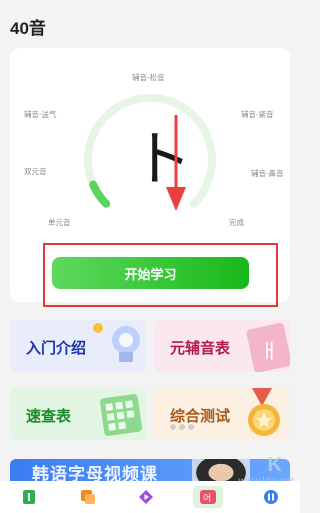 The width and height of the screenshot is (320, 513). What do you see at coordinates (257, 114) in the screenshot?
I see `stage-label-upper-right: 辅音-紧音` at bounding box center [257, 114].